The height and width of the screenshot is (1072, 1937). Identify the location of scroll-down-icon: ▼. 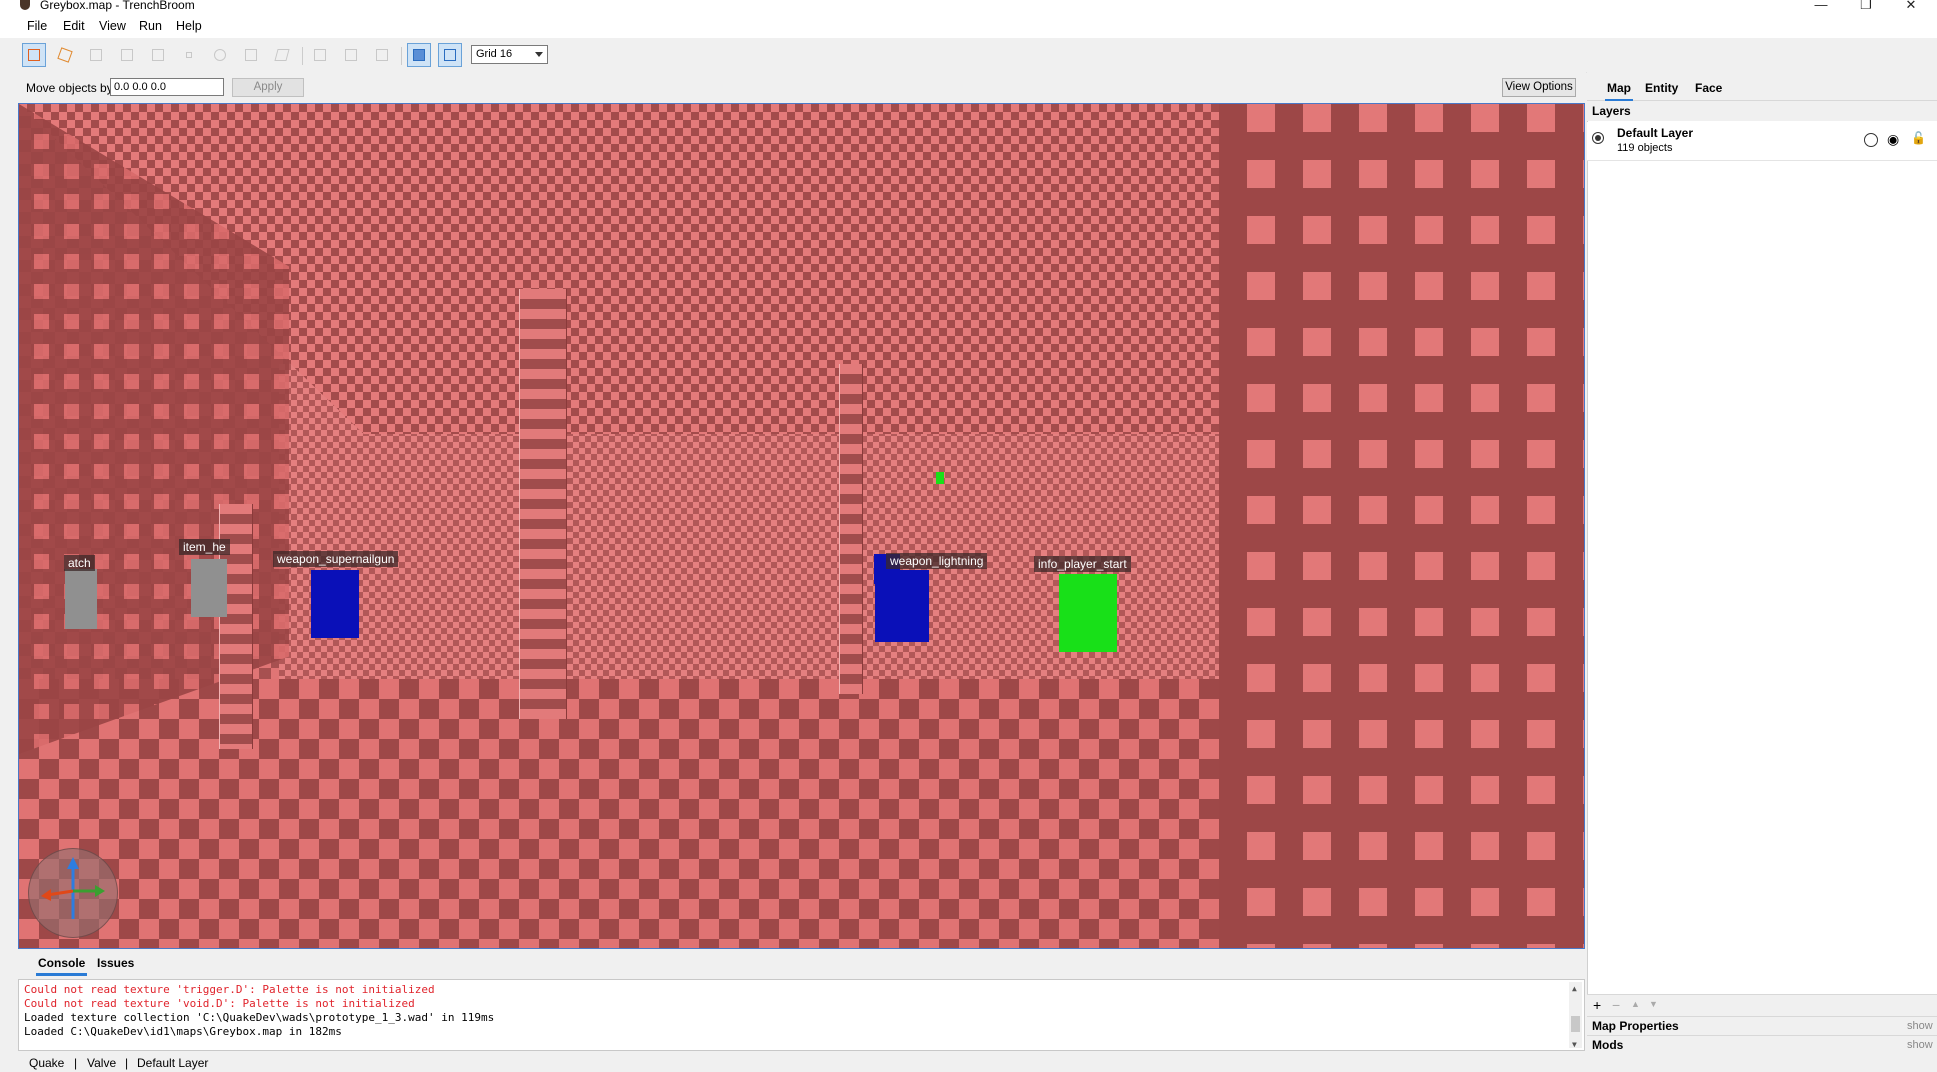
(1574, 1044).